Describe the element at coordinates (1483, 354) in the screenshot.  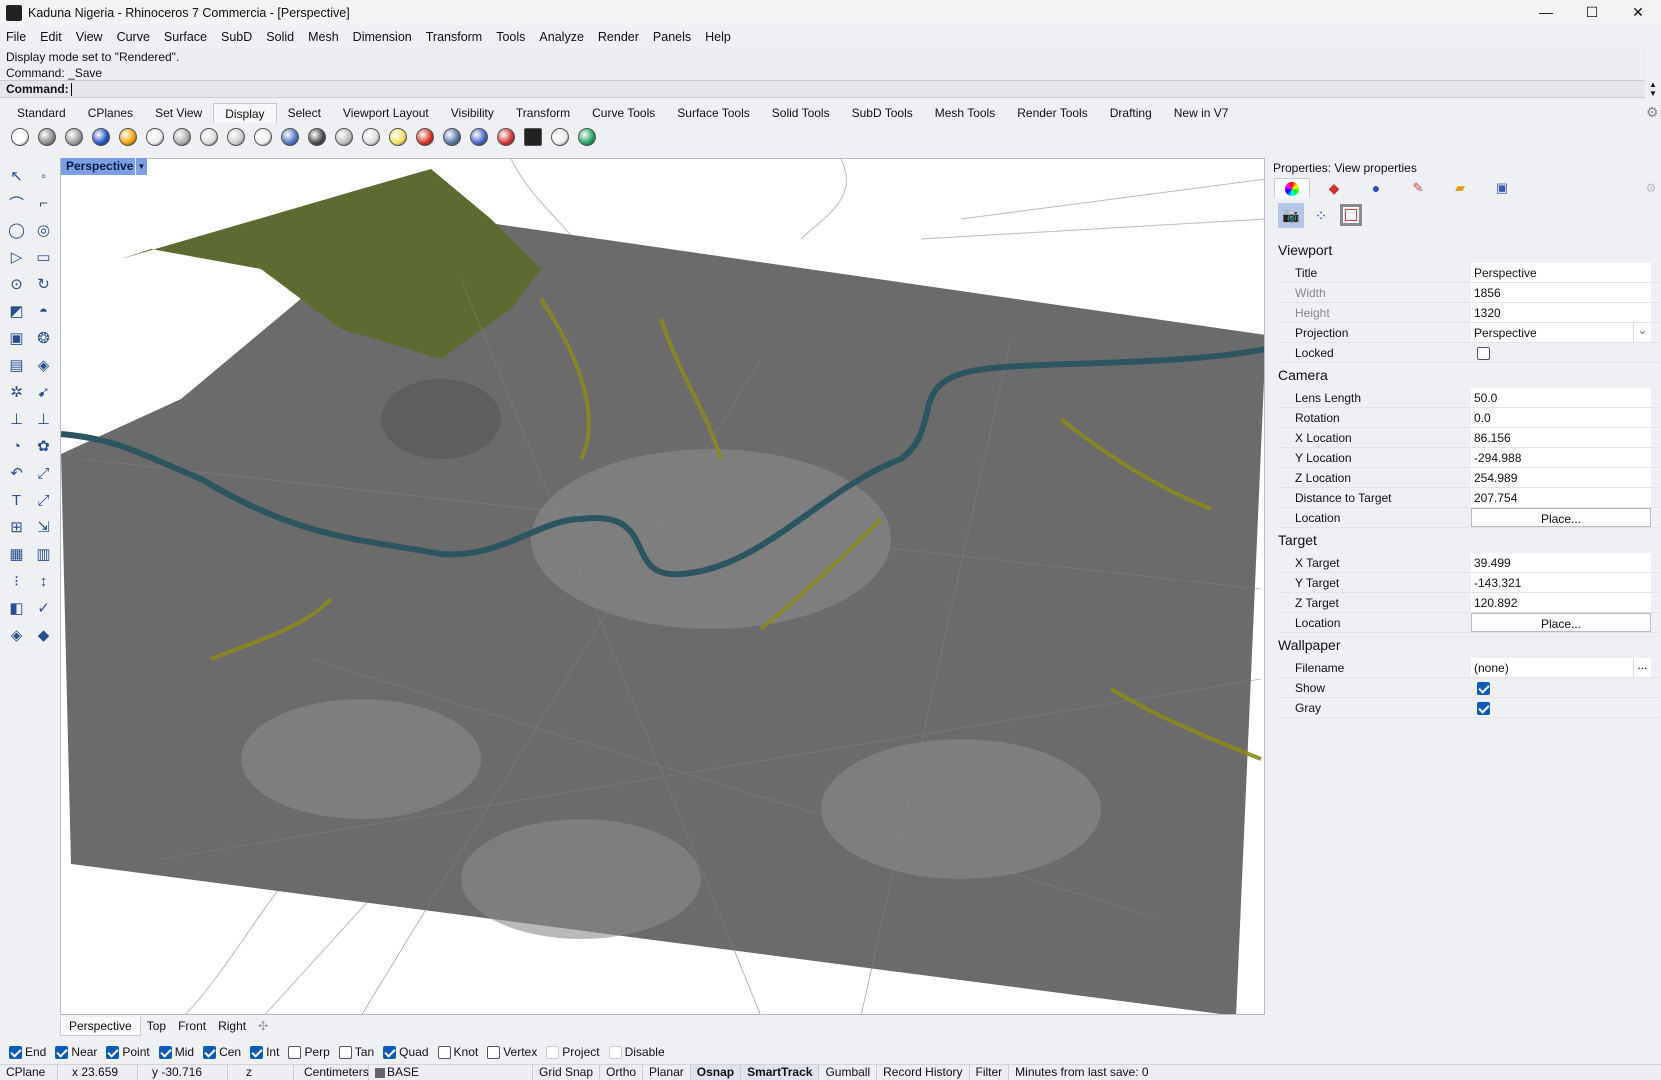
I see `locked-checkbox` at that location.